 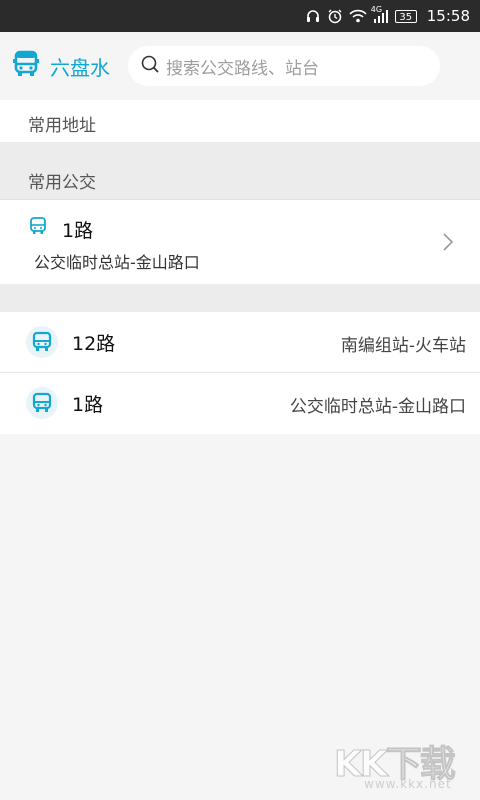 What do you see at coordinates (448, 244) in the screenshot?
I see `chevron-right-icon` at bounding box center [448, 244].